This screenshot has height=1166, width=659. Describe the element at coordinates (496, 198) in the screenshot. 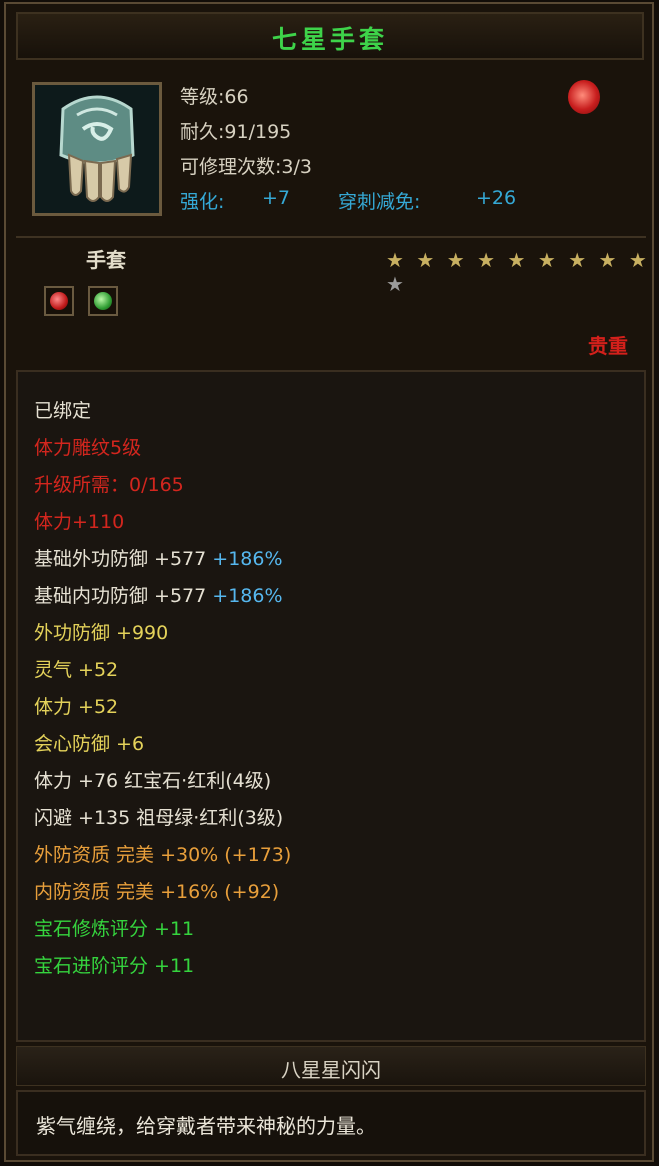

I see `pierce-reduction-value: +26` at that location.